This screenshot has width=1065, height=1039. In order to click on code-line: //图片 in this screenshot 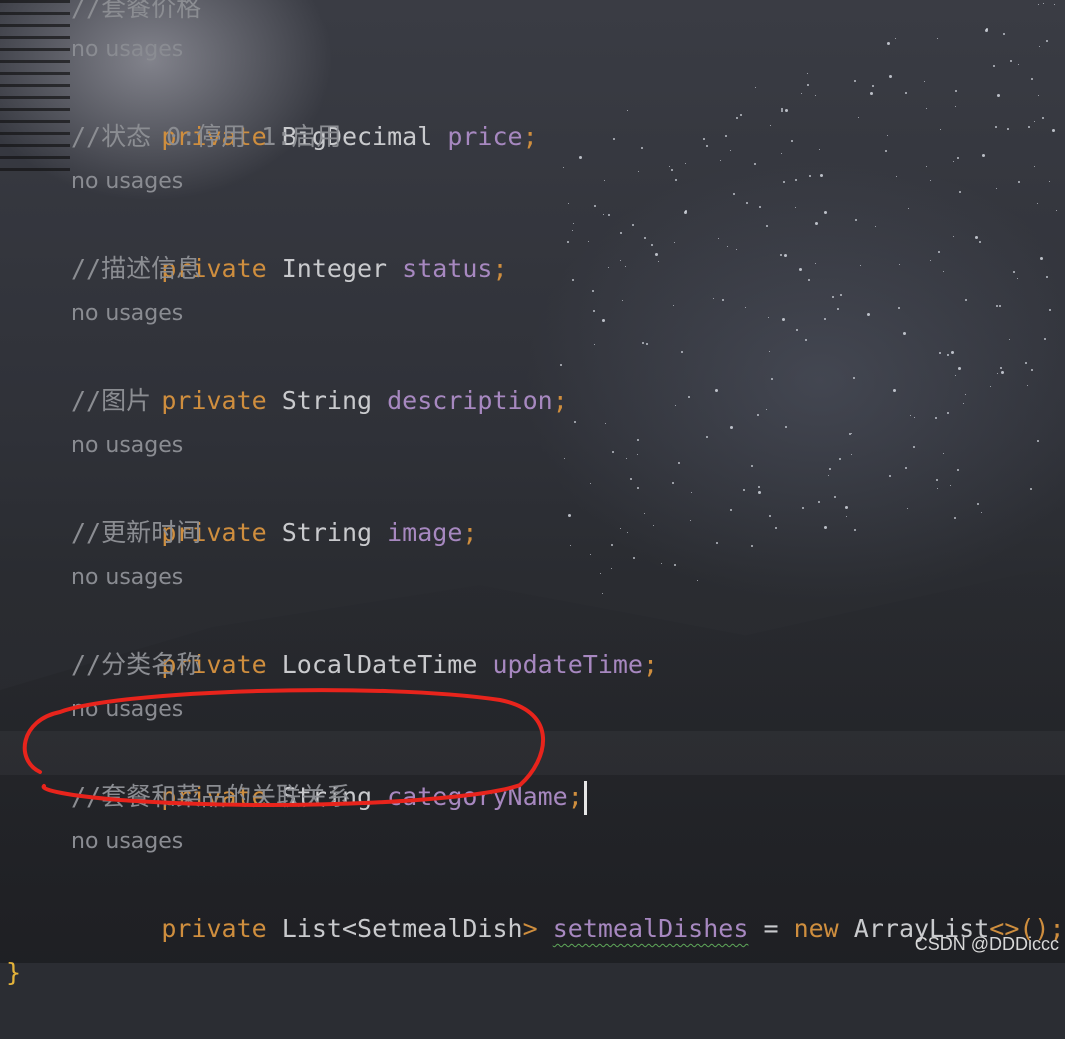, I will do `click(532, 401)`.